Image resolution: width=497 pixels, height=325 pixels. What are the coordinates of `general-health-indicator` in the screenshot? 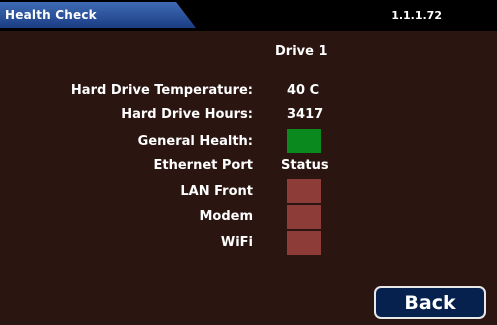 It's located at (304, 141).